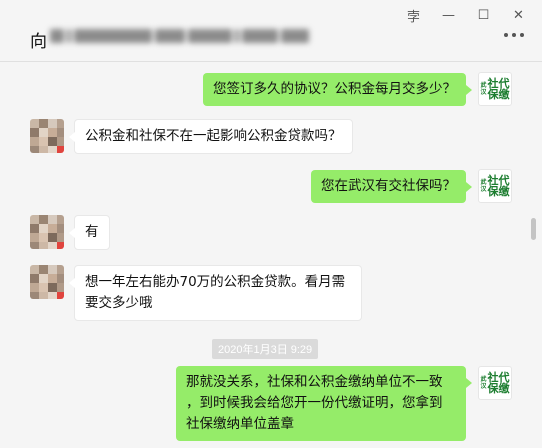  Describe the element at coordinates (483, 15) in the screenshot. I see `maximize-icon: ☐` at that location.